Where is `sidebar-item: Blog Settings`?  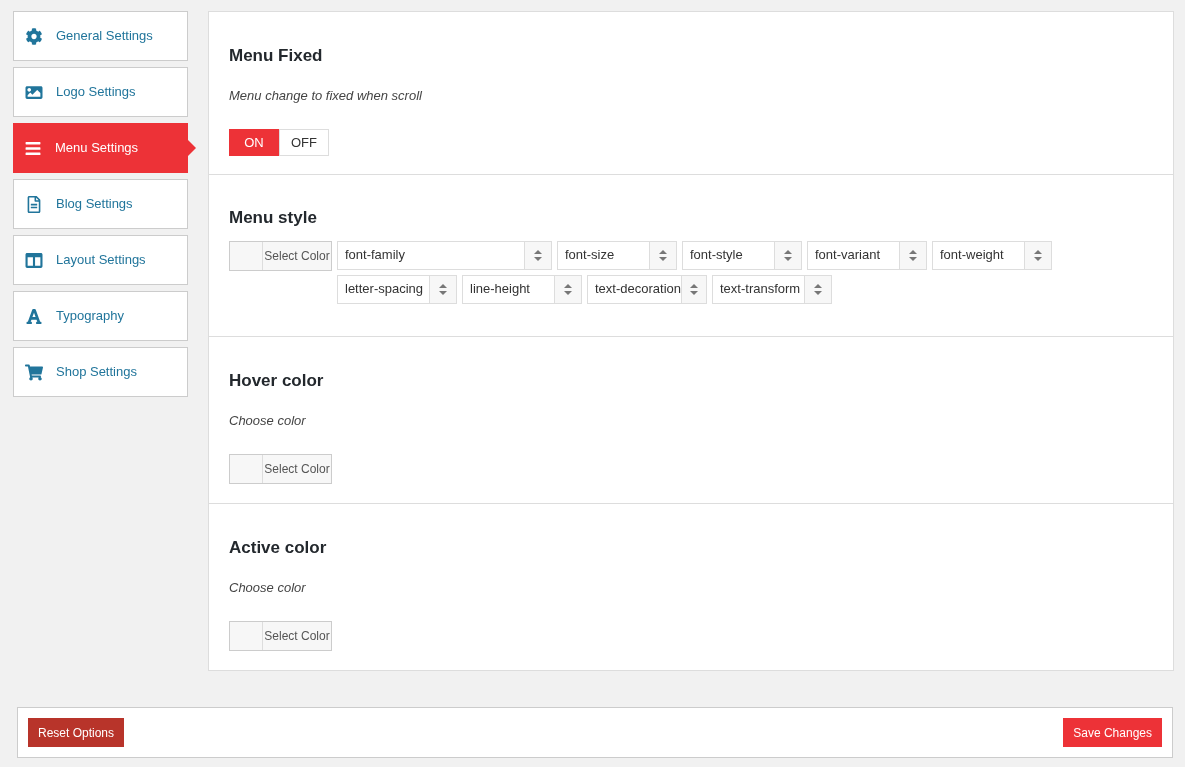
sidebar-item: Blog Settings is located at coordinates (100, 204).